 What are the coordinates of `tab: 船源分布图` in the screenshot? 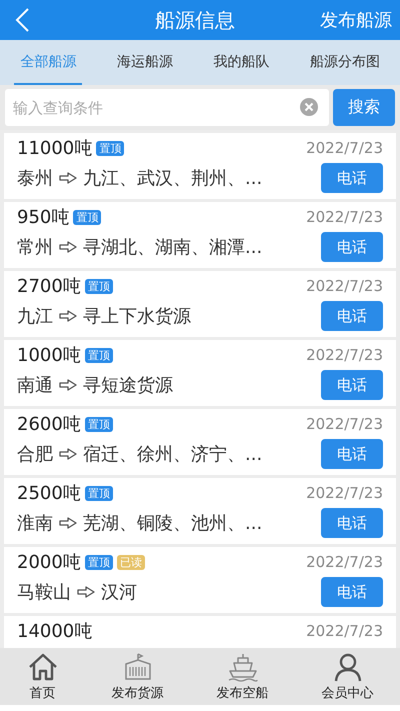 It's located at (345, 62).